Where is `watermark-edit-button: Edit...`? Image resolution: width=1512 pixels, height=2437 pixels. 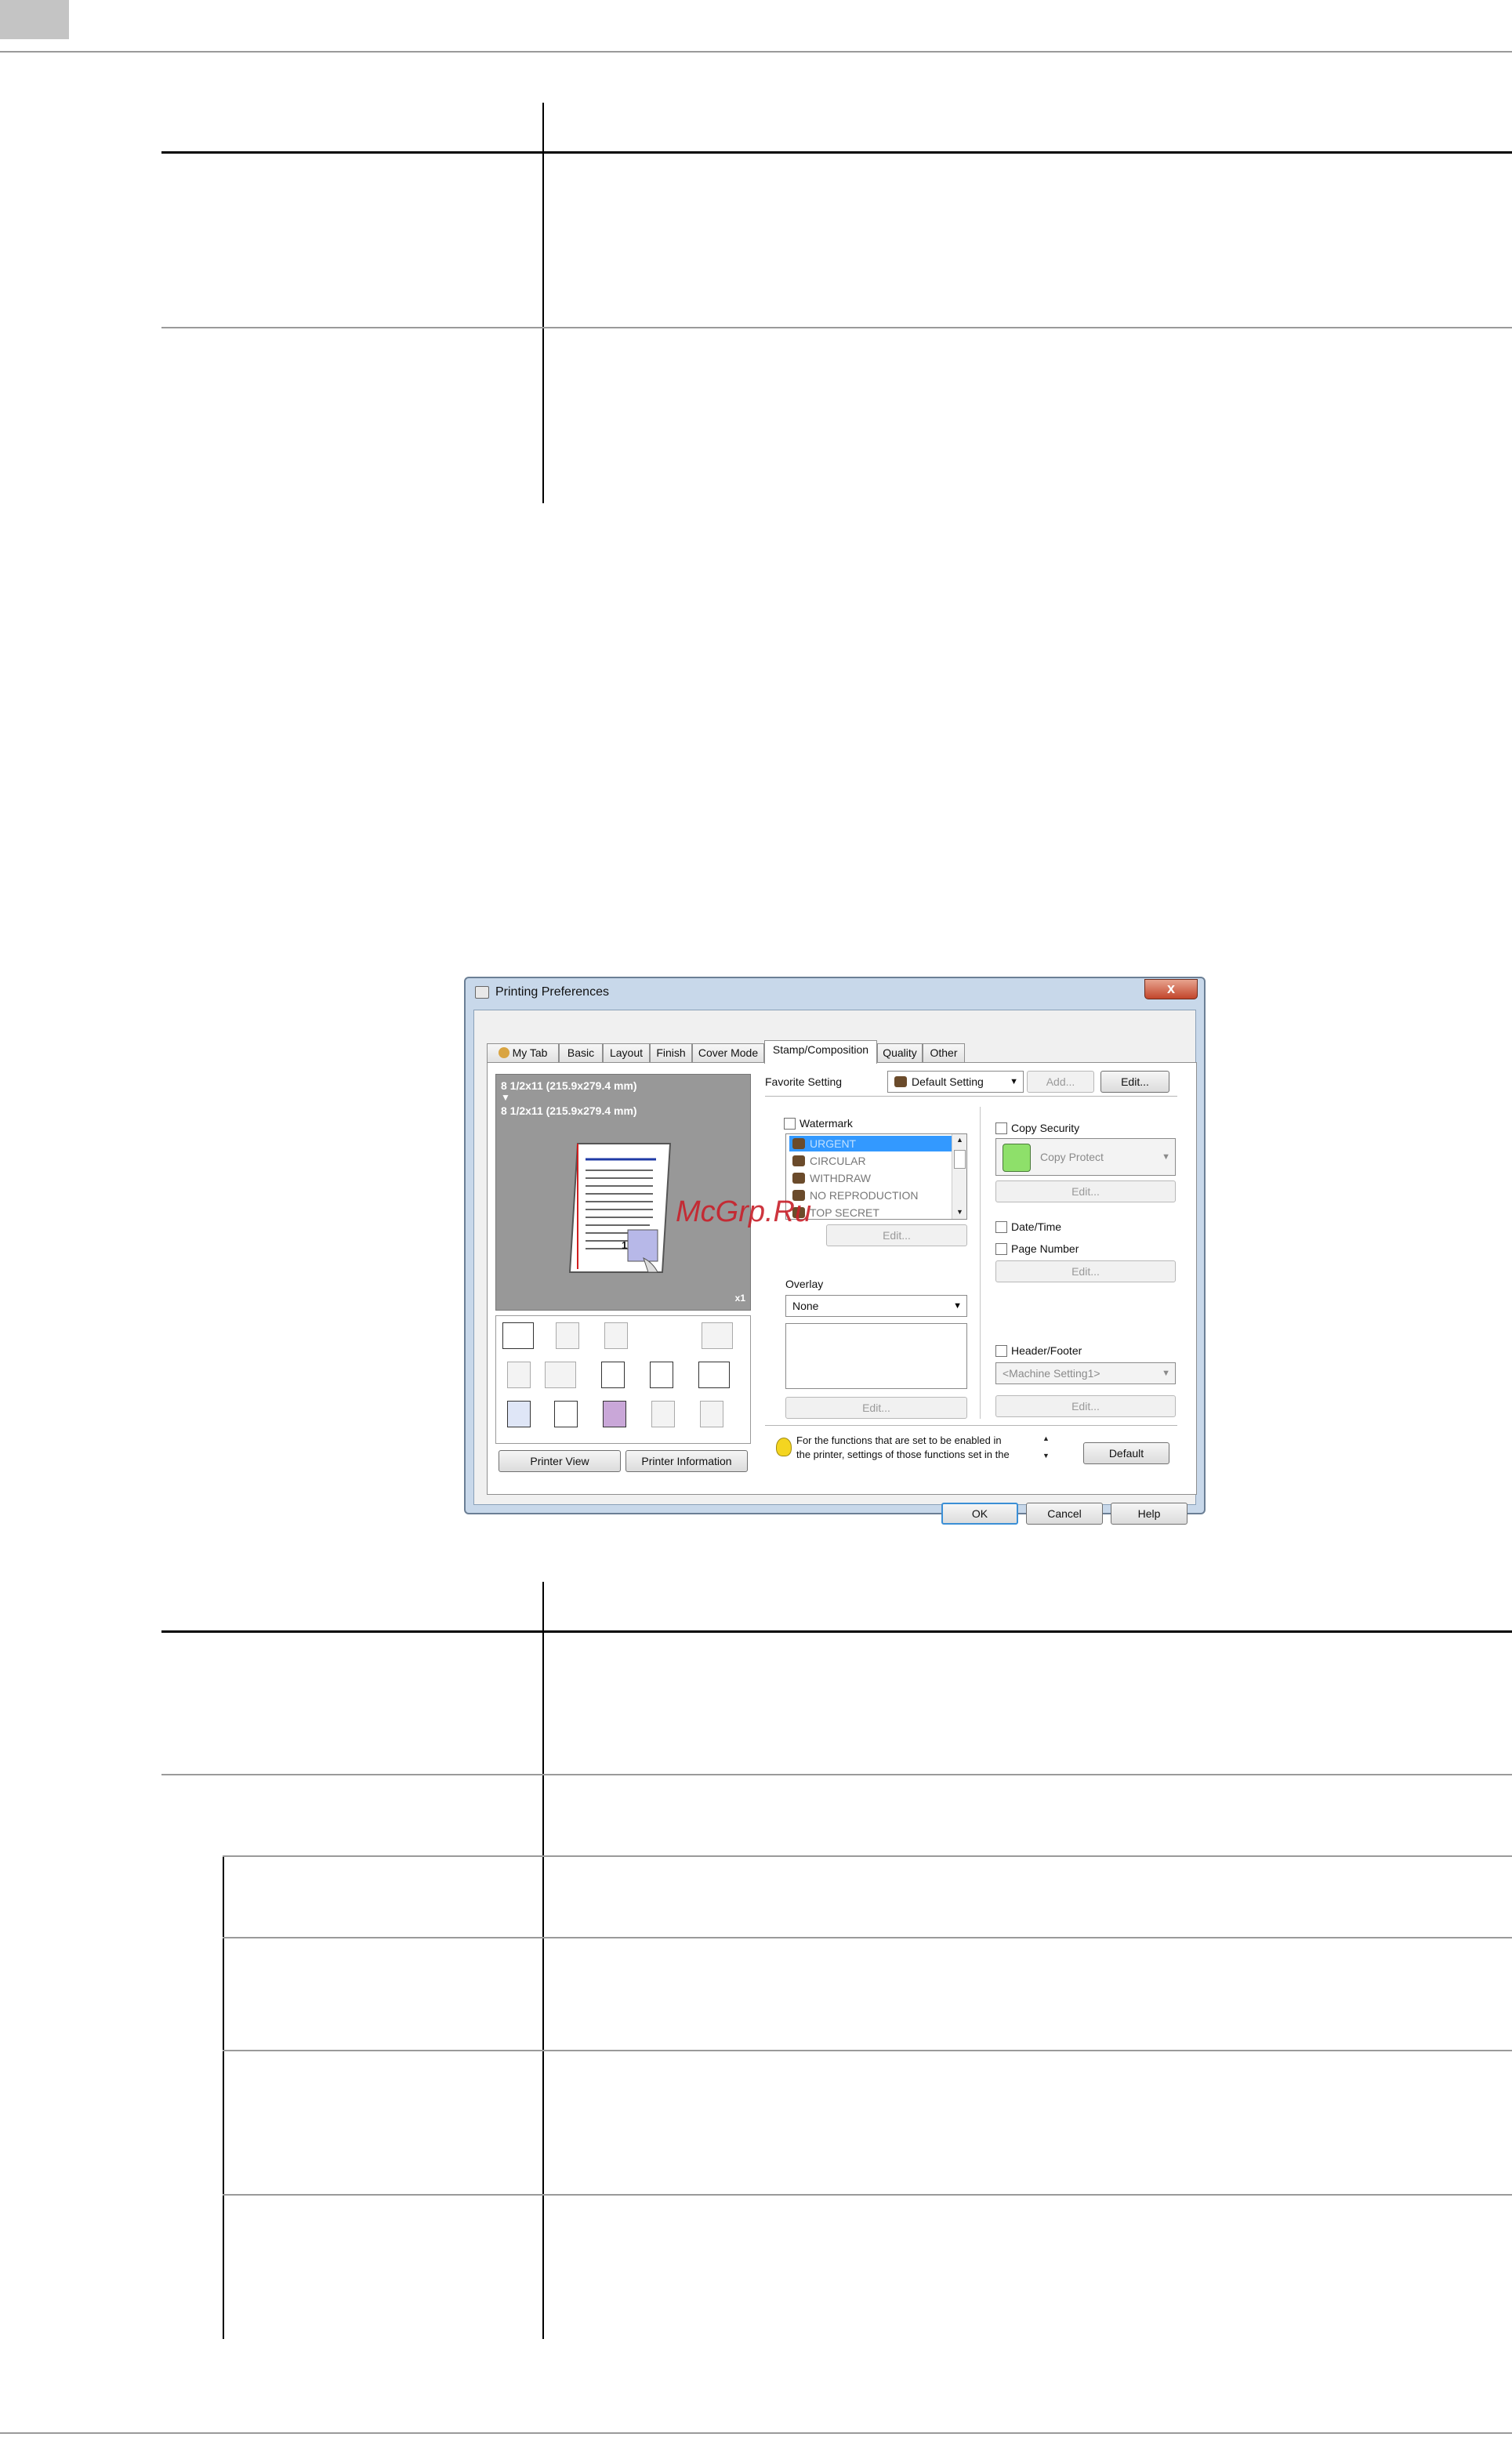
watermark-edit-button: Edit... is located at coordinates (896, 1235).